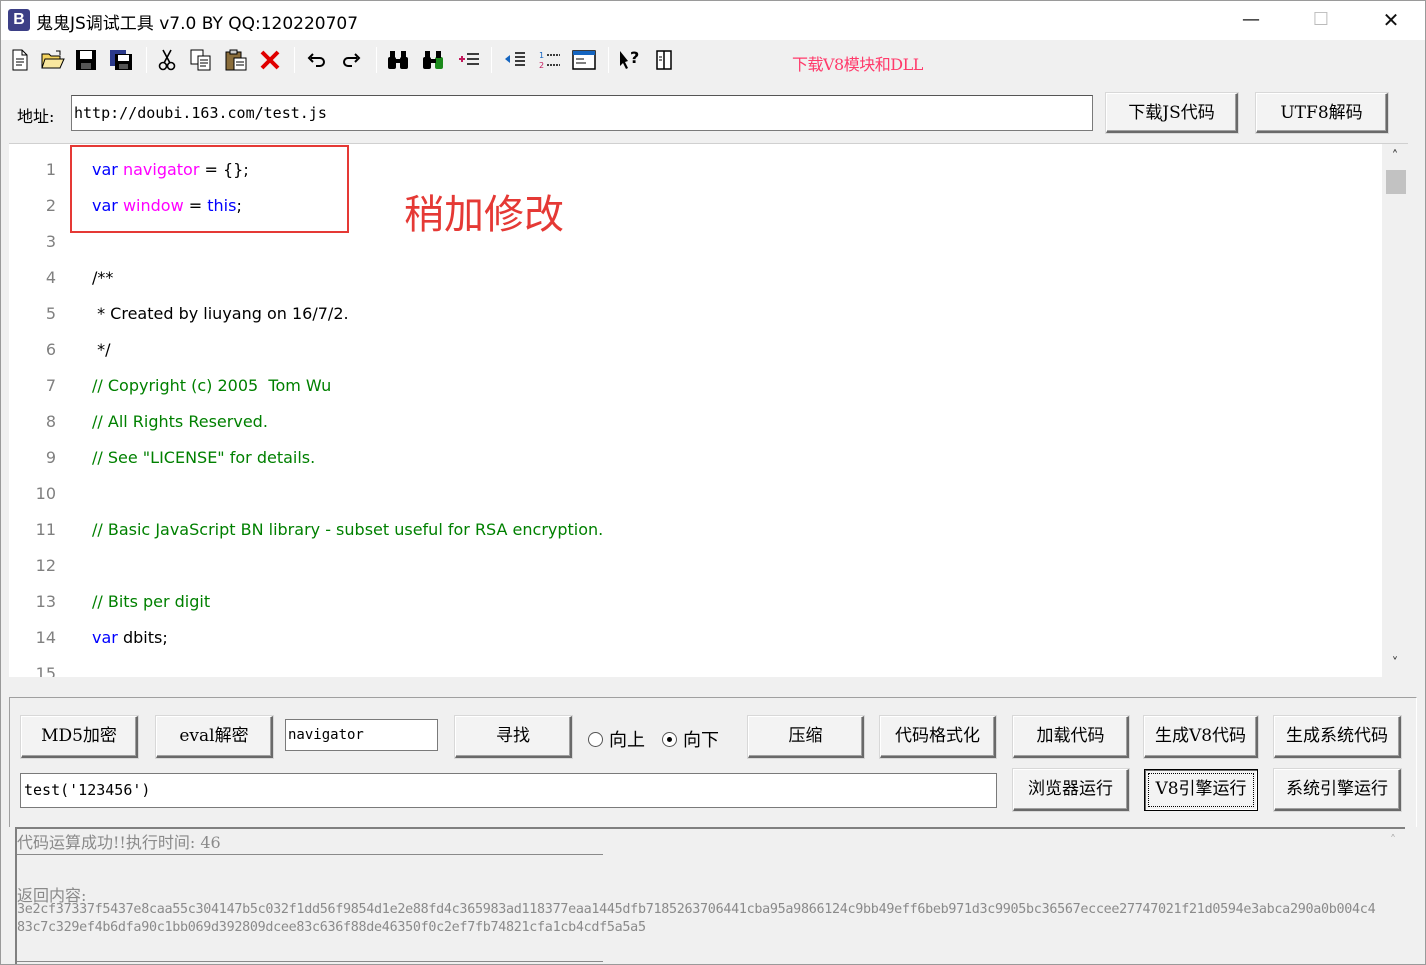  Describe the element at coordinates (119, 842) in the screenshot. I see `run-status: 代码运算成功!!执行时间: 46` at that location.